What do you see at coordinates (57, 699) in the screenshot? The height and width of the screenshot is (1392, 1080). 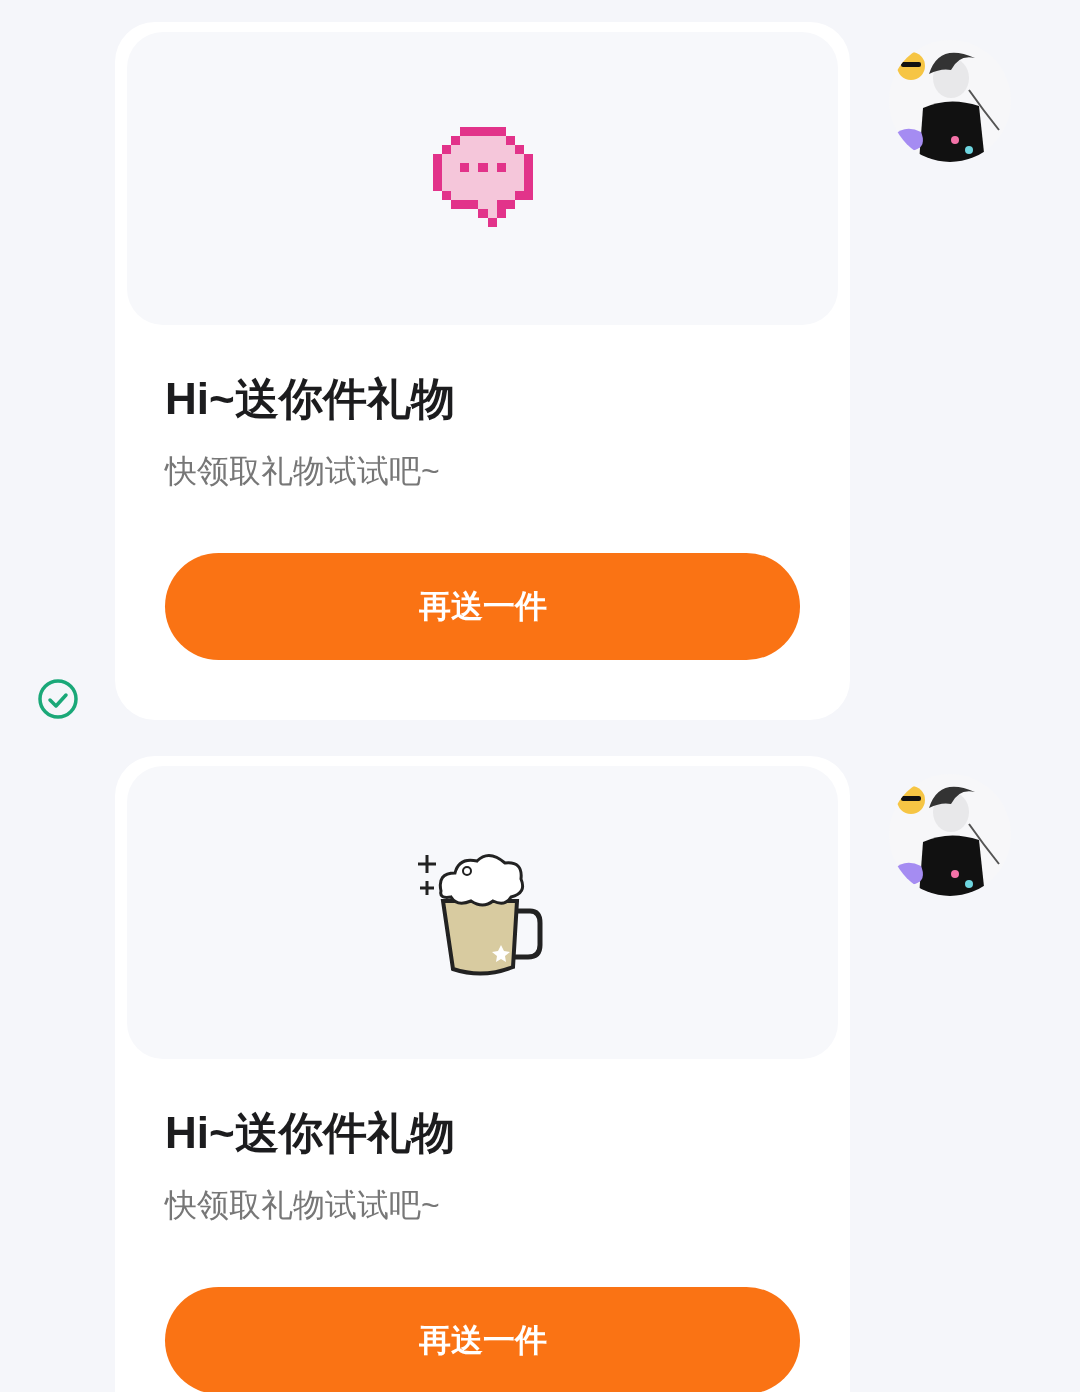 I see `sent-check-icon` at bounding box center [57, 699].